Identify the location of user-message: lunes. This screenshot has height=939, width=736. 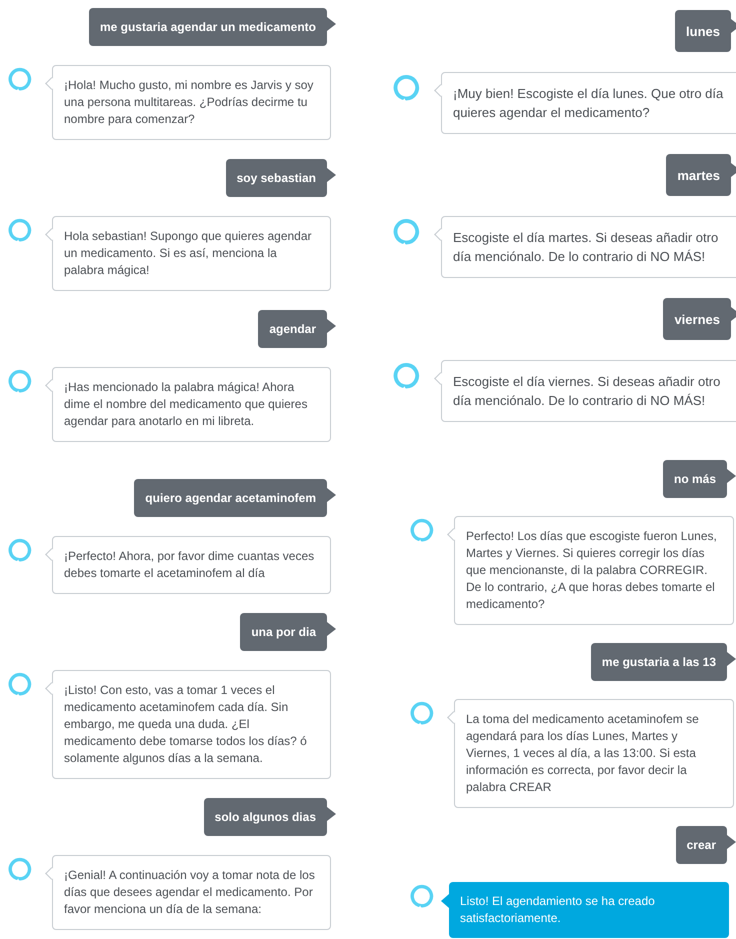
(703, 31).